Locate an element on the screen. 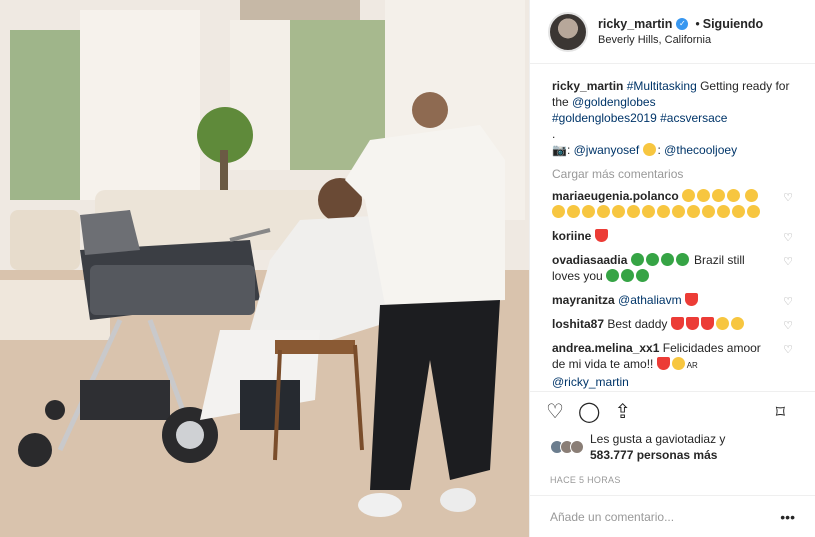 This screenshot has width=815, height=537. header-line: ricky_martin ✓ • Siguiendo is located at coordinates (680, 24).